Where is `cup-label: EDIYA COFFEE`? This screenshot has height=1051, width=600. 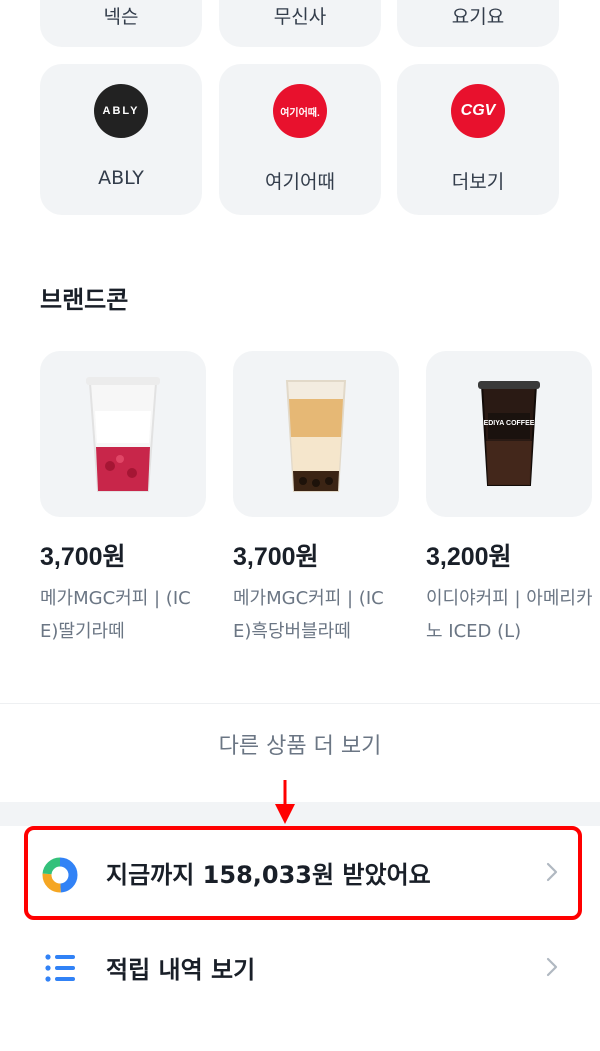 cup-label: EDIYA COFFEE is located at coordinates (509, 423).